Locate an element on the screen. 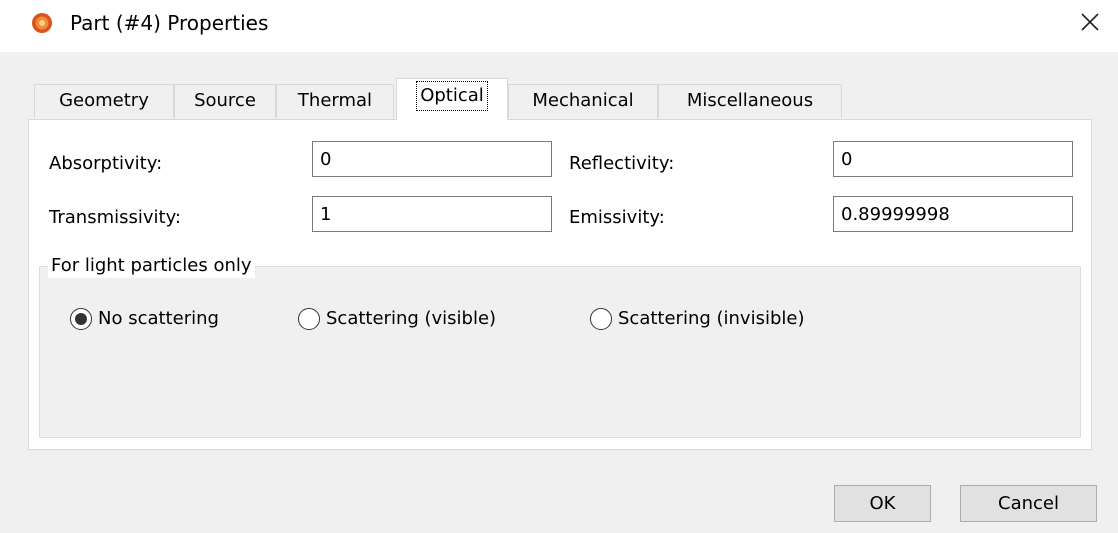 The image size is (1118, 533). group-title: For light particles only is located at coordinates (151, 266).